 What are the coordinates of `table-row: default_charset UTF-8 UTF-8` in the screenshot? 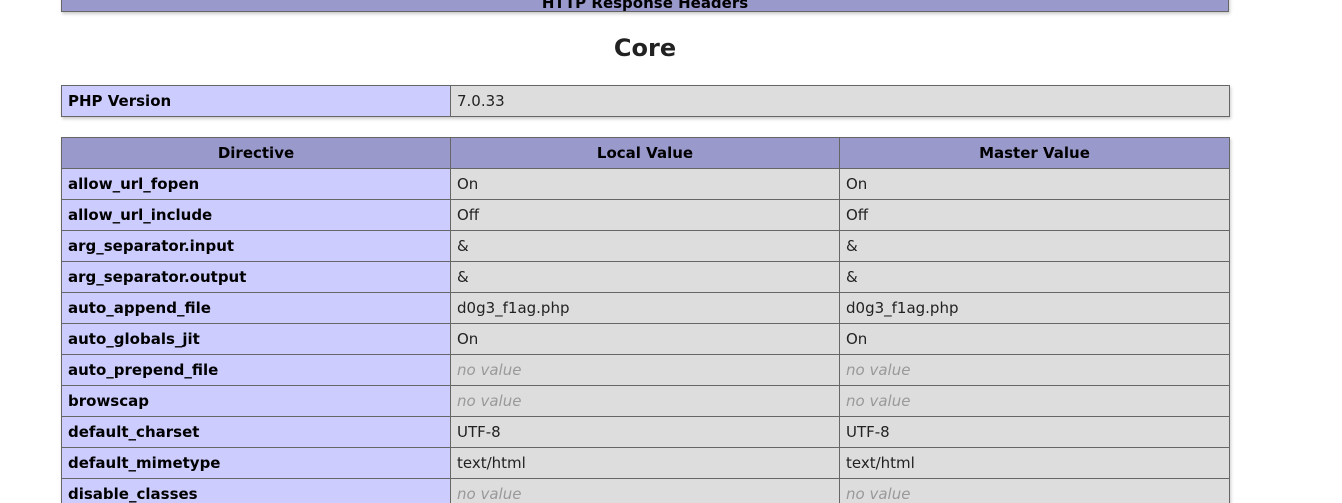 It's located at (645, 432).